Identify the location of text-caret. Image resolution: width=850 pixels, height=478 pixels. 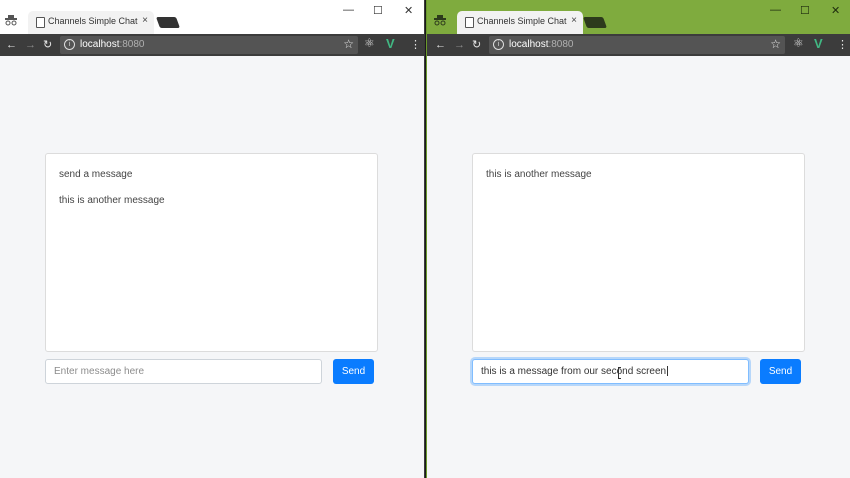
(668, 371).